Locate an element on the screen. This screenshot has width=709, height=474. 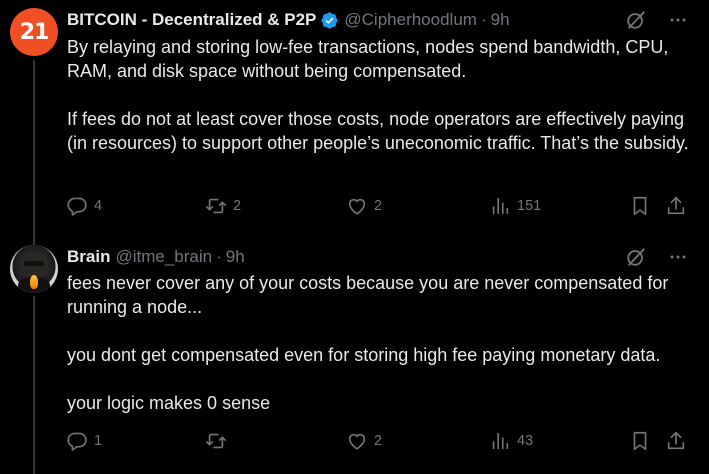
repost-button: 2 is located at coordinates (223, 206).